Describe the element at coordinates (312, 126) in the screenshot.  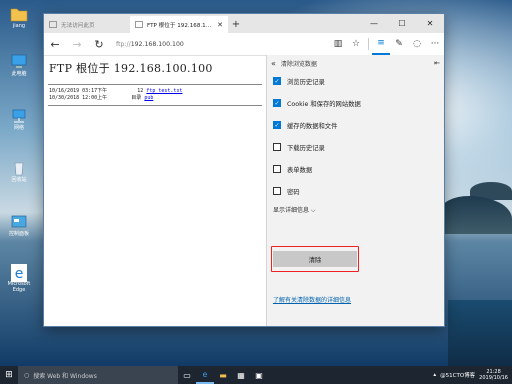
I see `option-label: 缓存的数据和文件` at that location.